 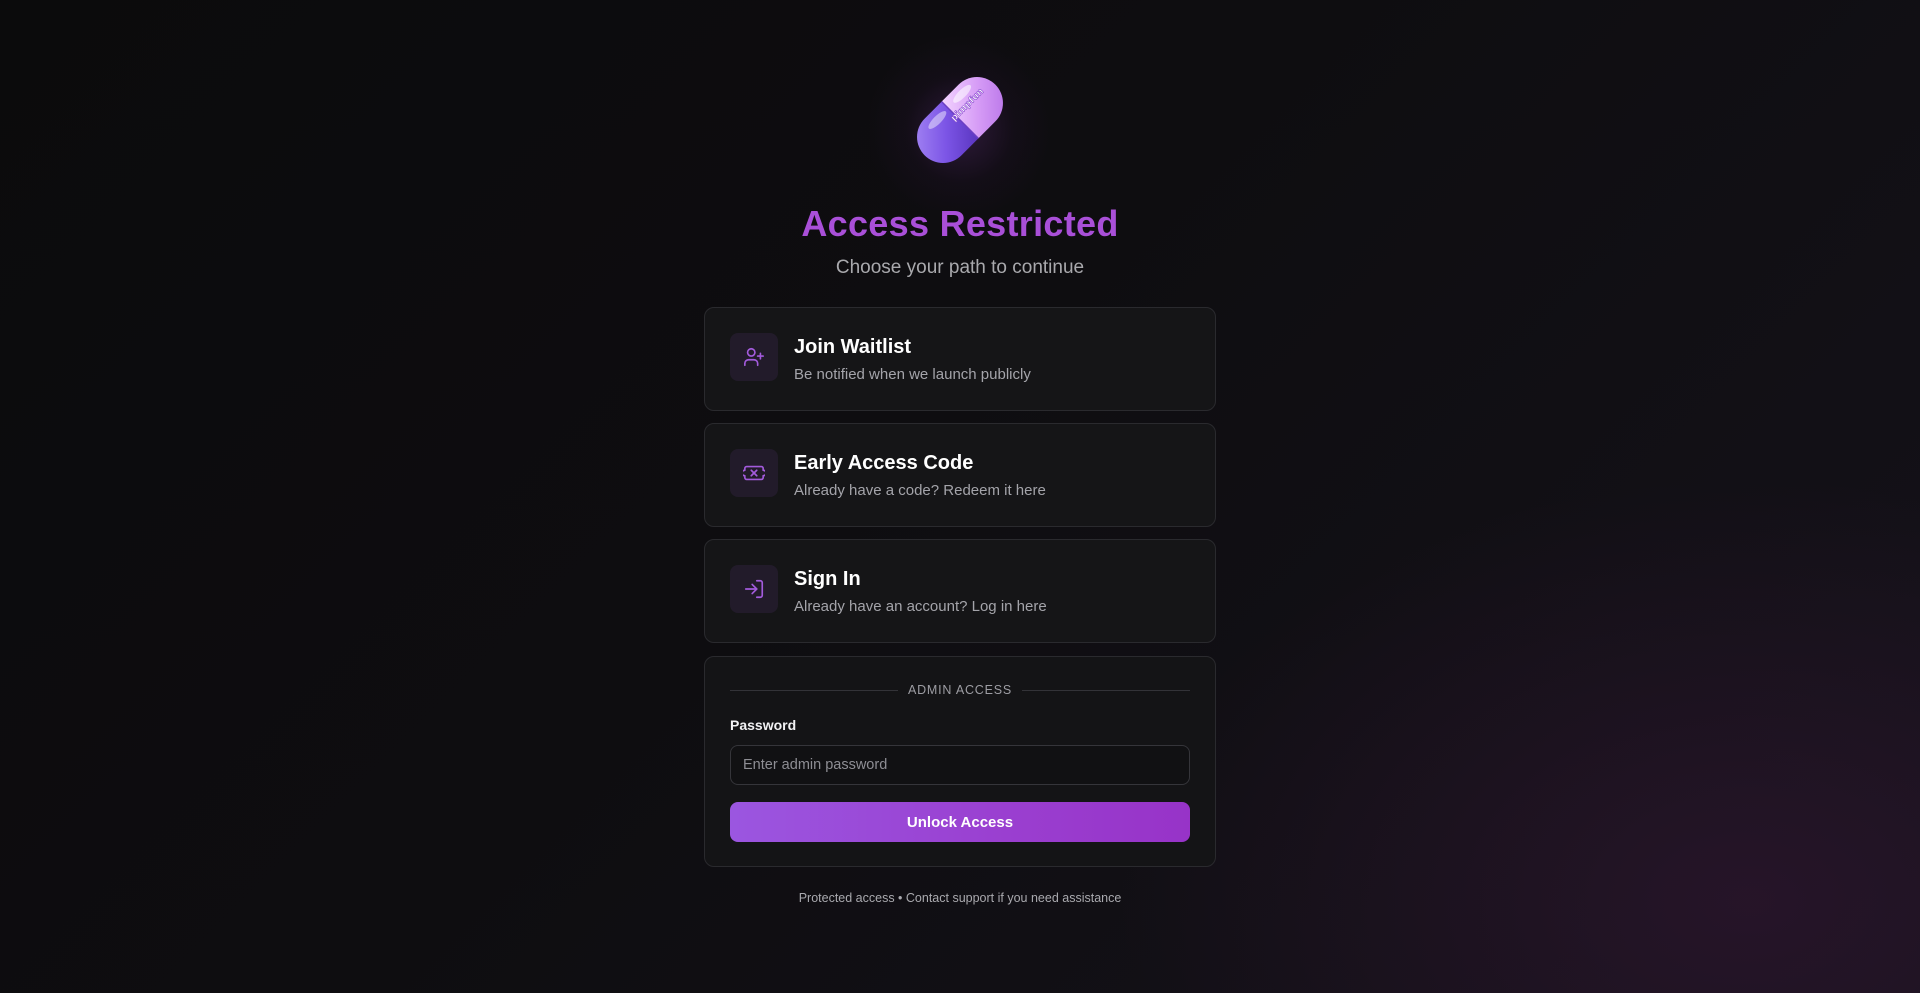 What do you see at coordinates (920, 490) in the screenshot?
I see `option-description: Already have a code? Redeem it here` at bounding box center [920, 490].